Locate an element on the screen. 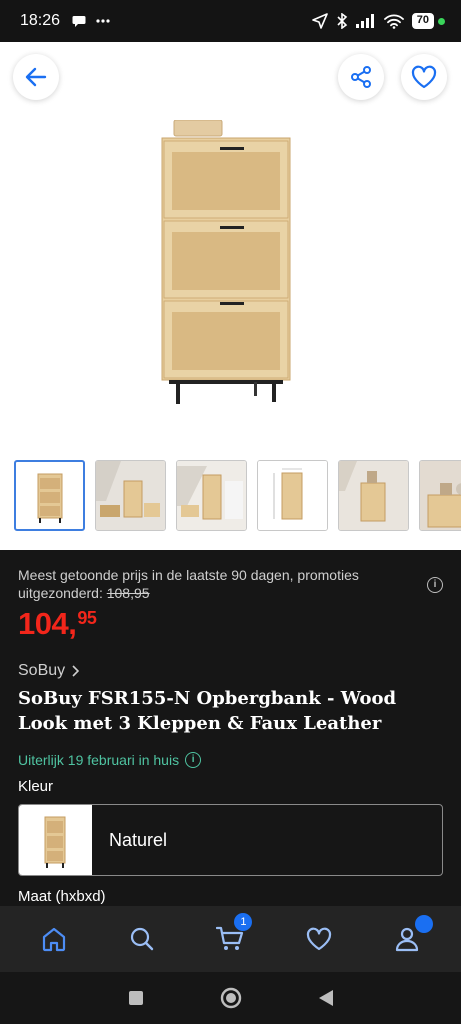 The width and height of the screenshot is (461, 1024). thumbnail-strip is located at coordinates (237, 495).